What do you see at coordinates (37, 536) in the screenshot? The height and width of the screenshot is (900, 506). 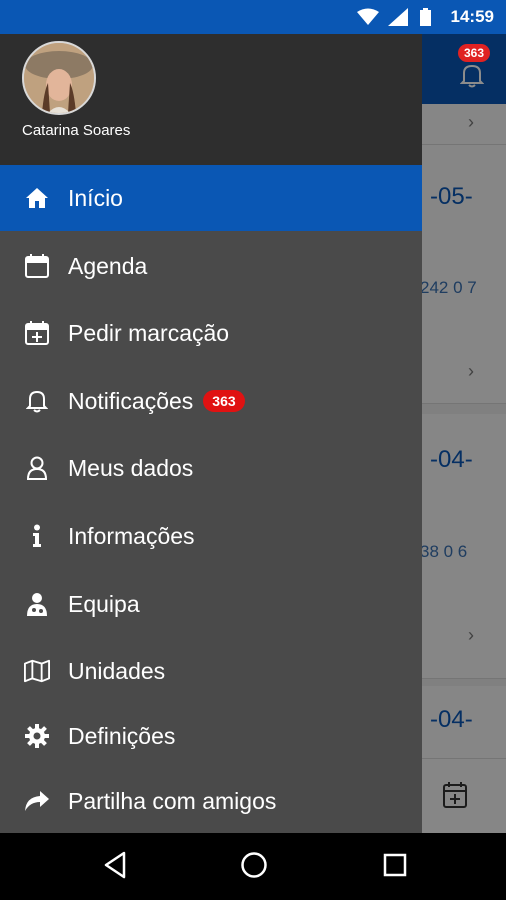 I see `info-icon` at bounding box center [37, 536].